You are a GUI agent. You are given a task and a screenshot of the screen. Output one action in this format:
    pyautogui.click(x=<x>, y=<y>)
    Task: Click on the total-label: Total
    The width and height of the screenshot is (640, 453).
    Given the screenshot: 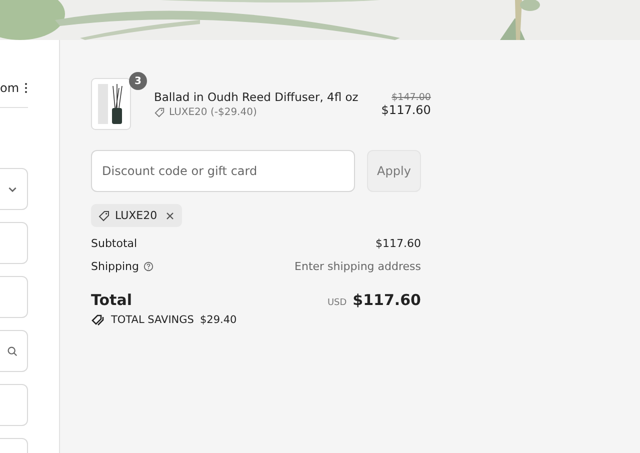 What is the action you would take?
    pyautogui.click(x=111, y=300)
    